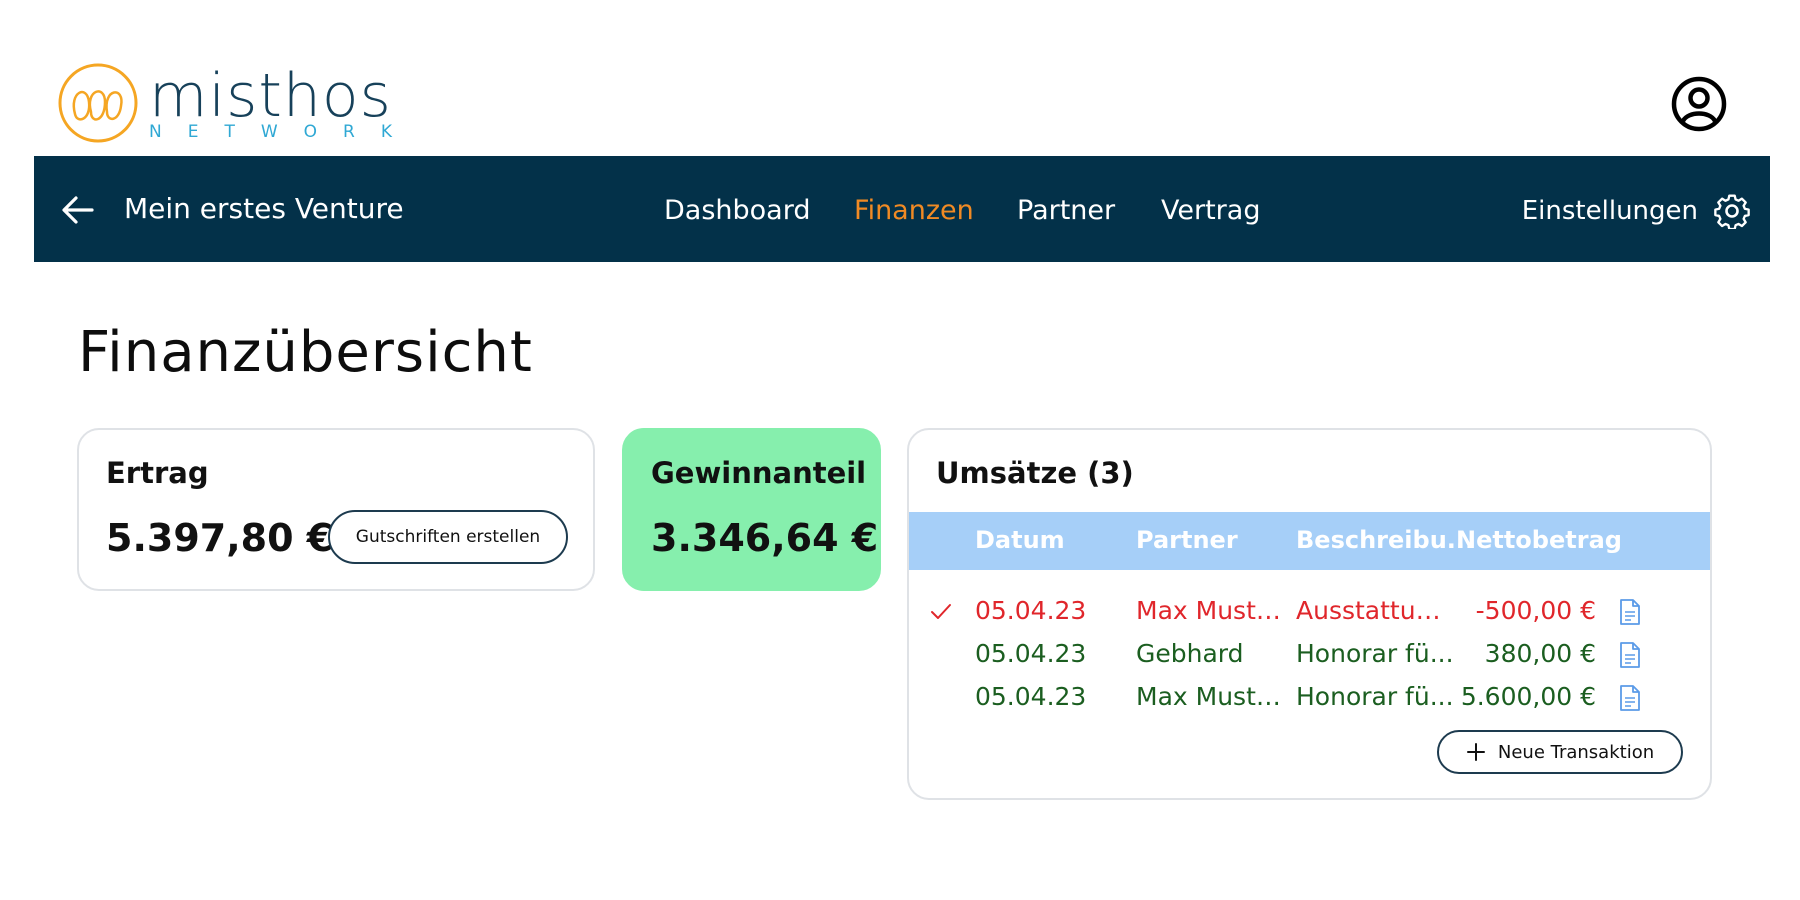 The image size is (1800, 900). I want to click on table-row: 05.04.23 Gebhard Honorar fü... 380,00 €, so click(1309, 655).